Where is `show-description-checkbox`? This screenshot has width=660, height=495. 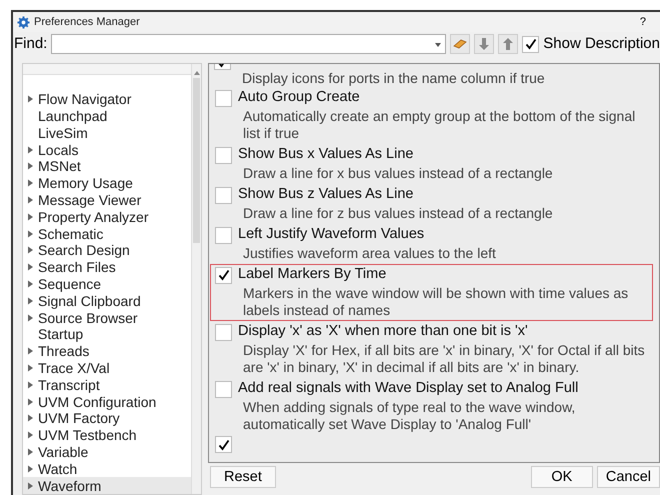 show-description-checkbox is located at coordinates (531, 44).